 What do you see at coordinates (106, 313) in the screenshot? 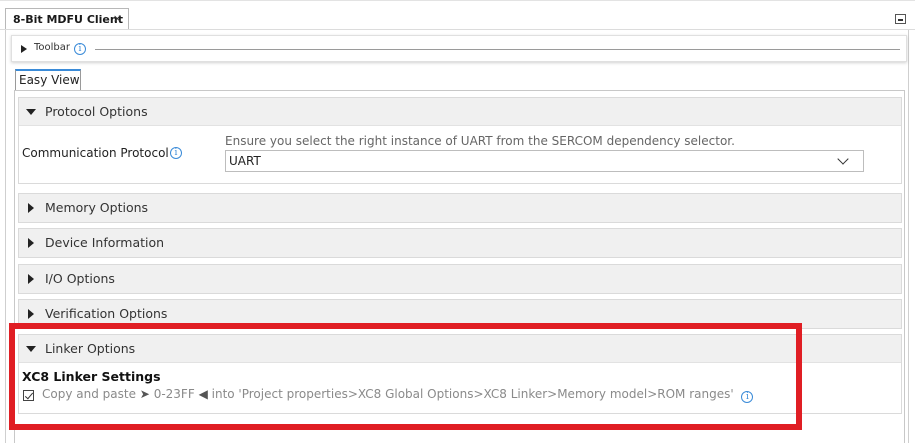
I see `section-title: Verification Options` at bounding box center [106, 313].